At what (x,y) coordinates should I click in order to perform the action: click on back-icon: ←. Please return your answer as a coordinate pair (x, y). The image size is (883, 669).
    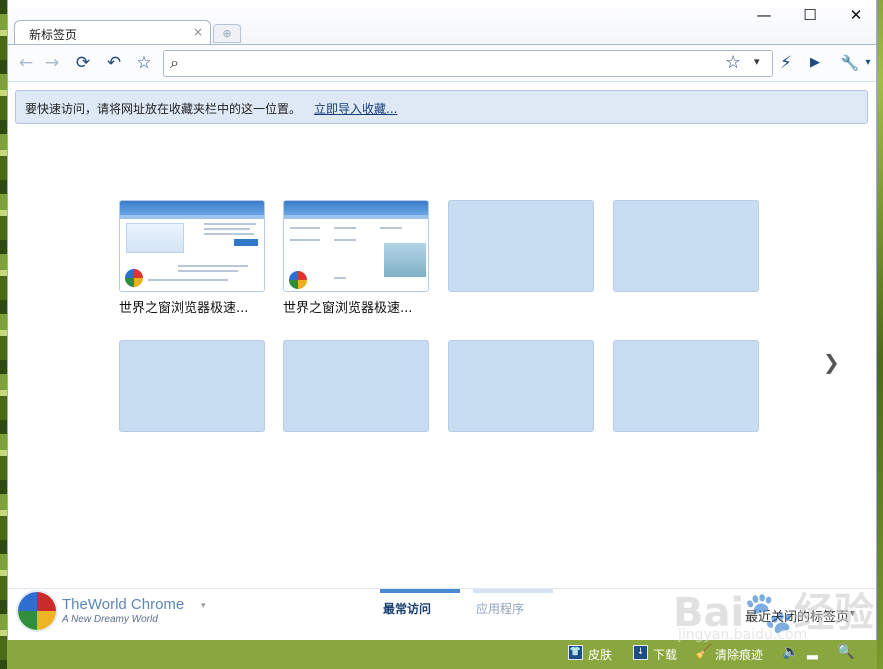
    Looking at the image, I should click on (26, 63).